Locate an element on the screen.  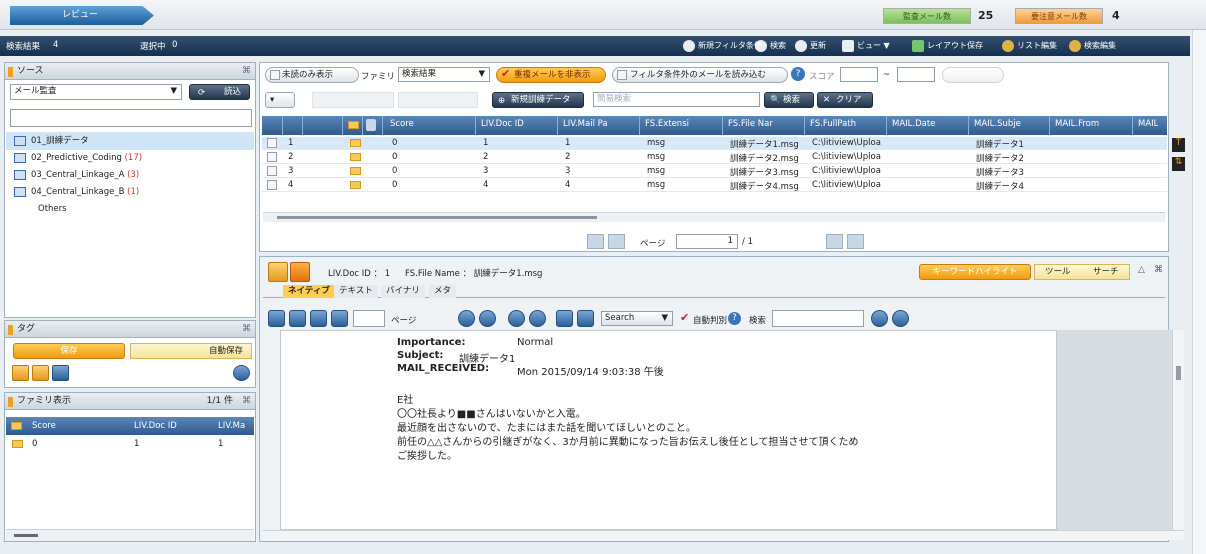
edit-search-button: 検索編集 is located at coordinates (1093, 46).